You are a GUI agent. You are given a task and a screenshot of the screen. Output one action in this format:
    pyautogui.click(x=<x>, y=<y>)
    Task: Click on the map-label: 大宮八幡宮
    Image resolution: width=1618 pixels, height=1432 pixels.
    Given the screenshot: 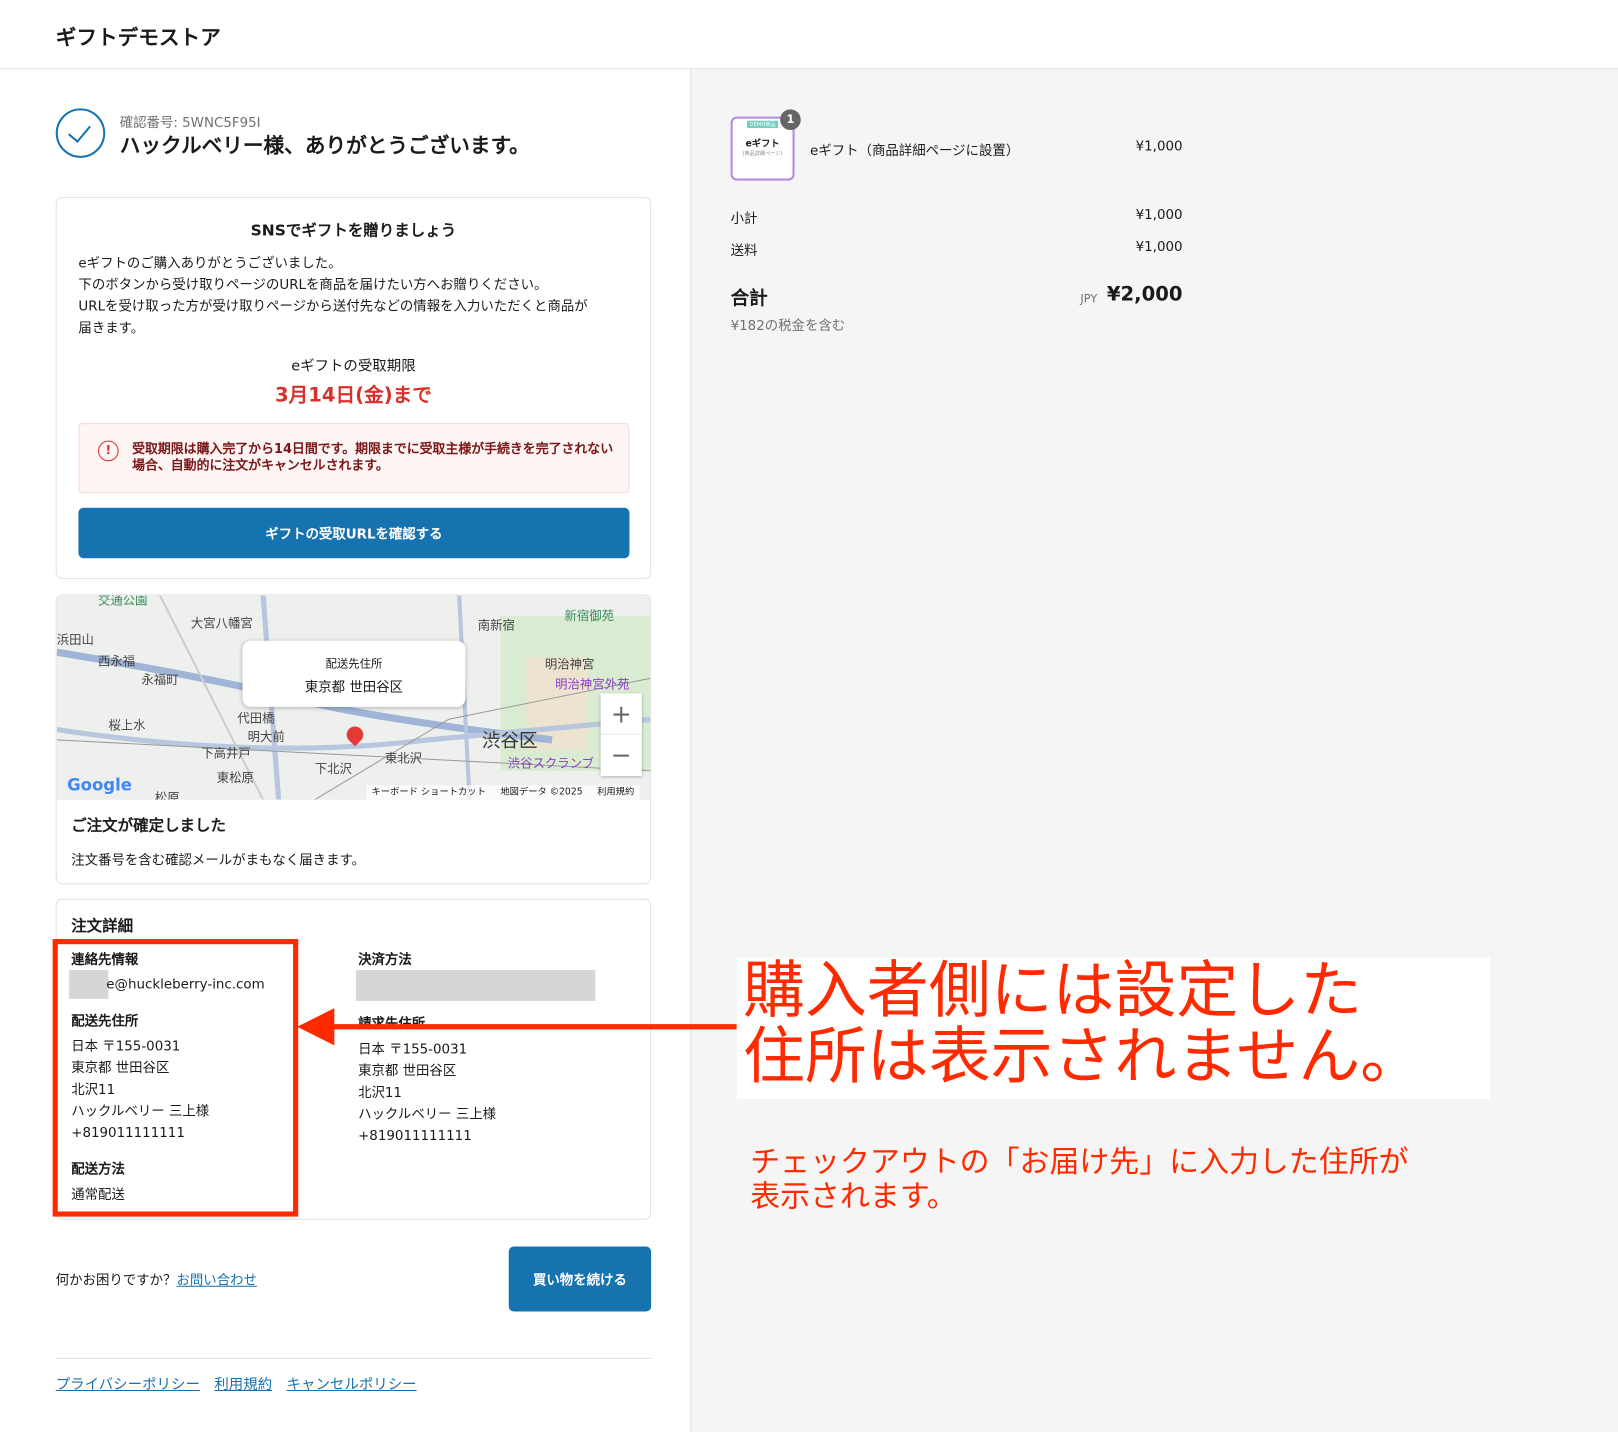 What is the action you would take?
    pyautogui.click(x=221, y=623)
    